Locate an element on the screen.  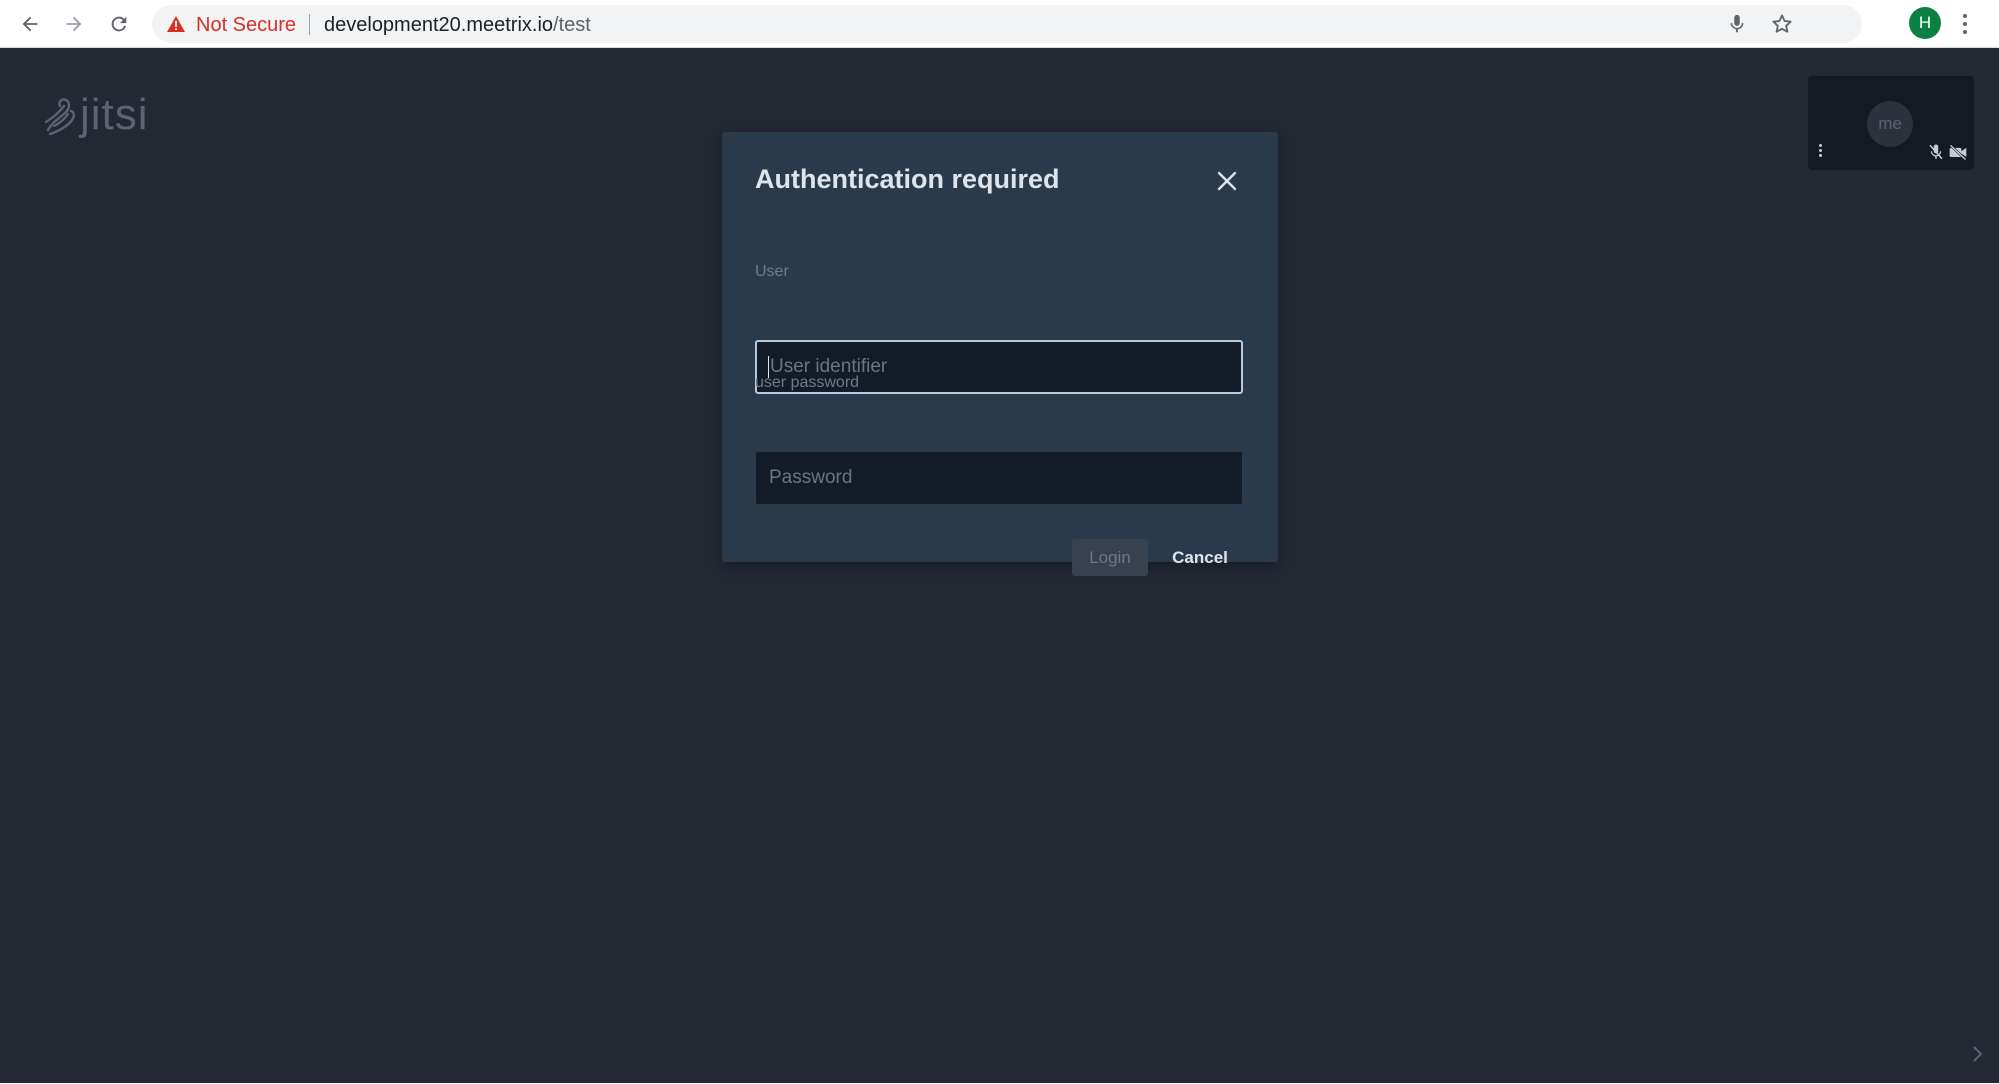
arrow-left-icon is located at coordinates (30, 24).